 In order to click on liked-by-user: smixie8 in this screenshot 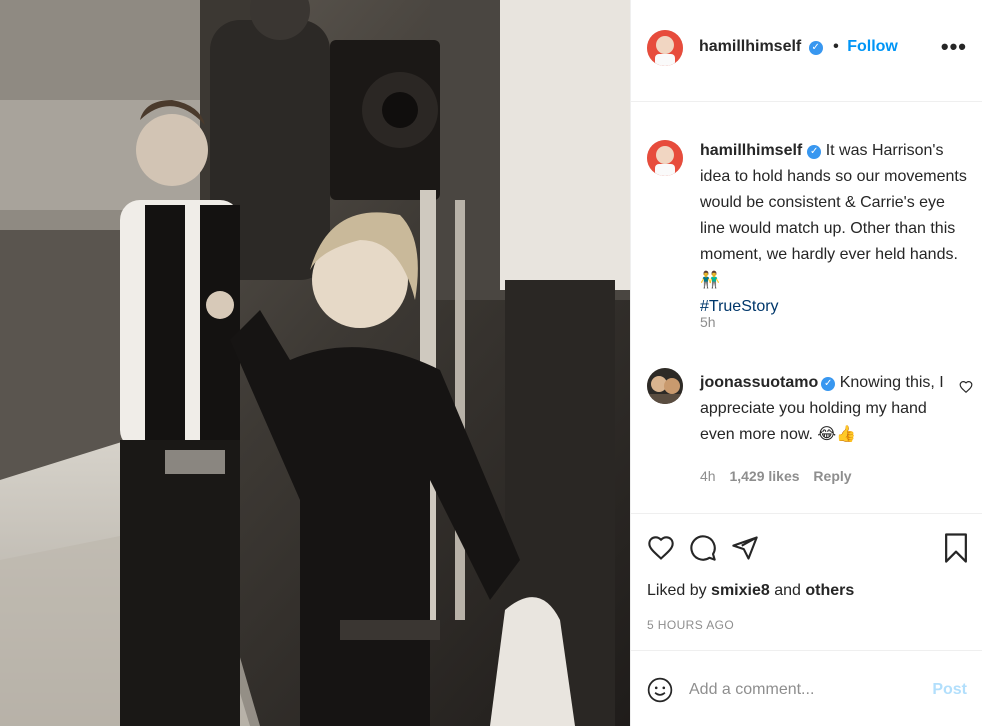, I will do `click(740, 590)`.